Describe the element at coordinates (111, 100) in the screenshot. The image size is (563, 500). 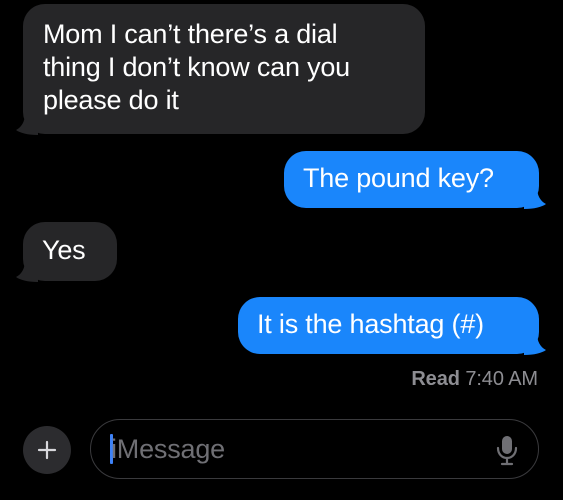
I see `message-text-line: please do it` at that location.